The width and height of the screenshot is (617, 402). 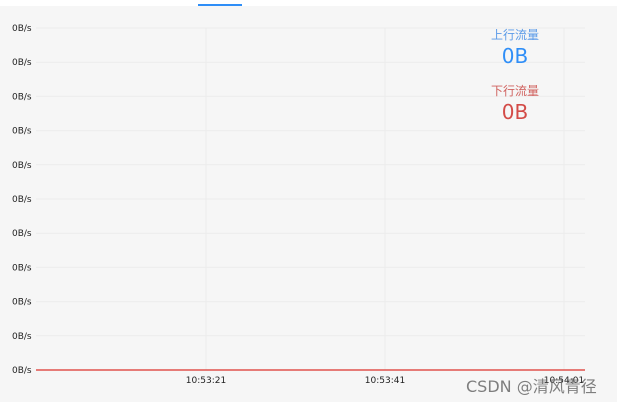 What do you see at coordinates (515, 112) in the screenshot?
I see `legend-download-value: 0B` at bounding box center [515, 112].